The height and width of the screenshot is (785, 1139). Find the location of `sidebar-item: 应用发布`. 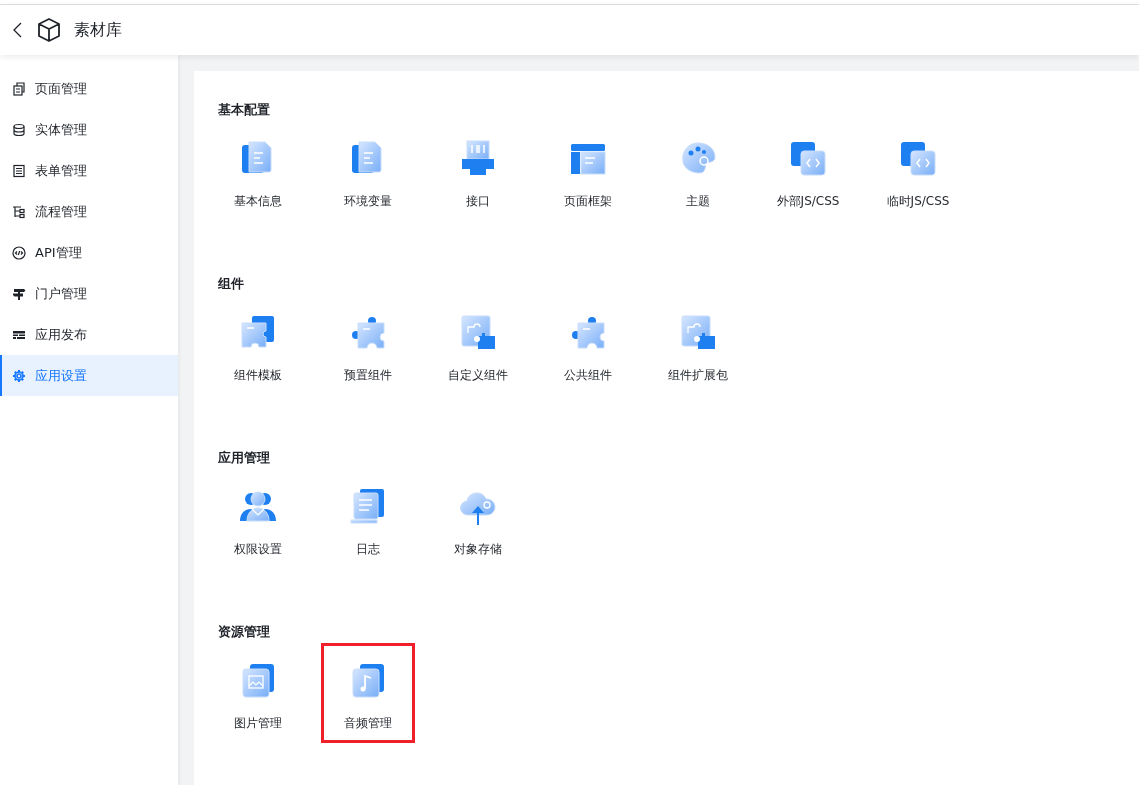

sidebar-item: 应用发布 is located at coordinates (89, 334).